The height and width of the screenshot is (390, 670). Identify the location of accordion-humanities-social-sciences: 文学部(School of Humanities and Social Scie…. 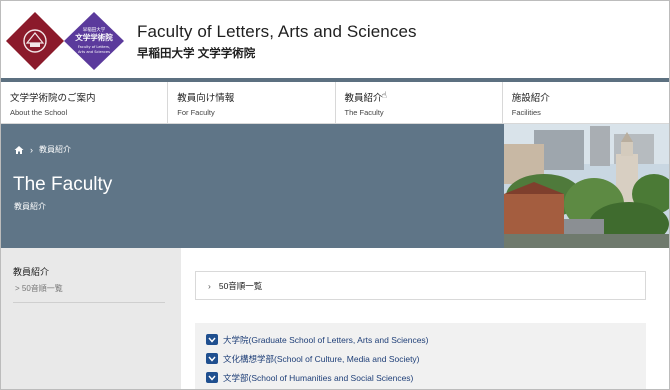
(420, 377).